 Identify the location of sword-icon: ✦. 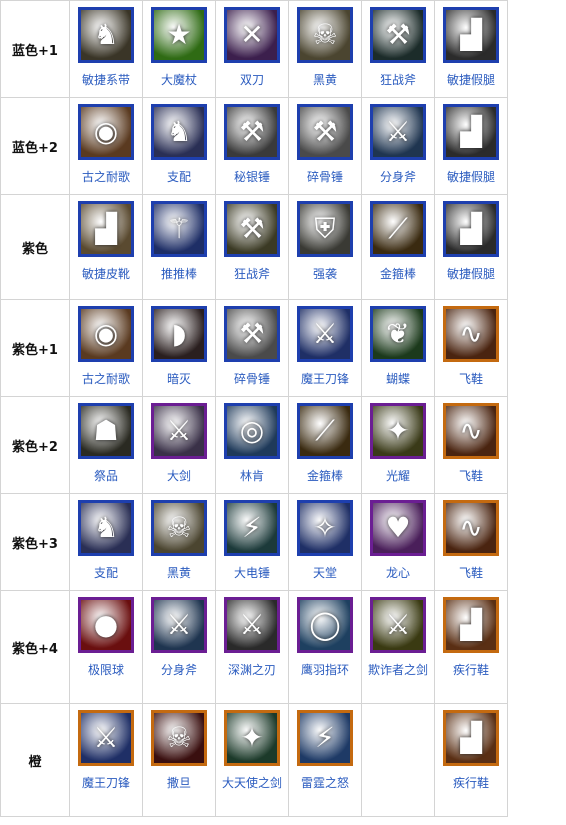
(398, 431).